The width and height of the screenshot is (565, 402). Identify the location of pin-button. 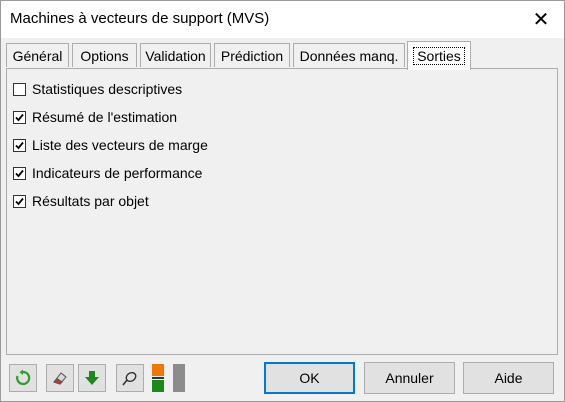
(130, 378).